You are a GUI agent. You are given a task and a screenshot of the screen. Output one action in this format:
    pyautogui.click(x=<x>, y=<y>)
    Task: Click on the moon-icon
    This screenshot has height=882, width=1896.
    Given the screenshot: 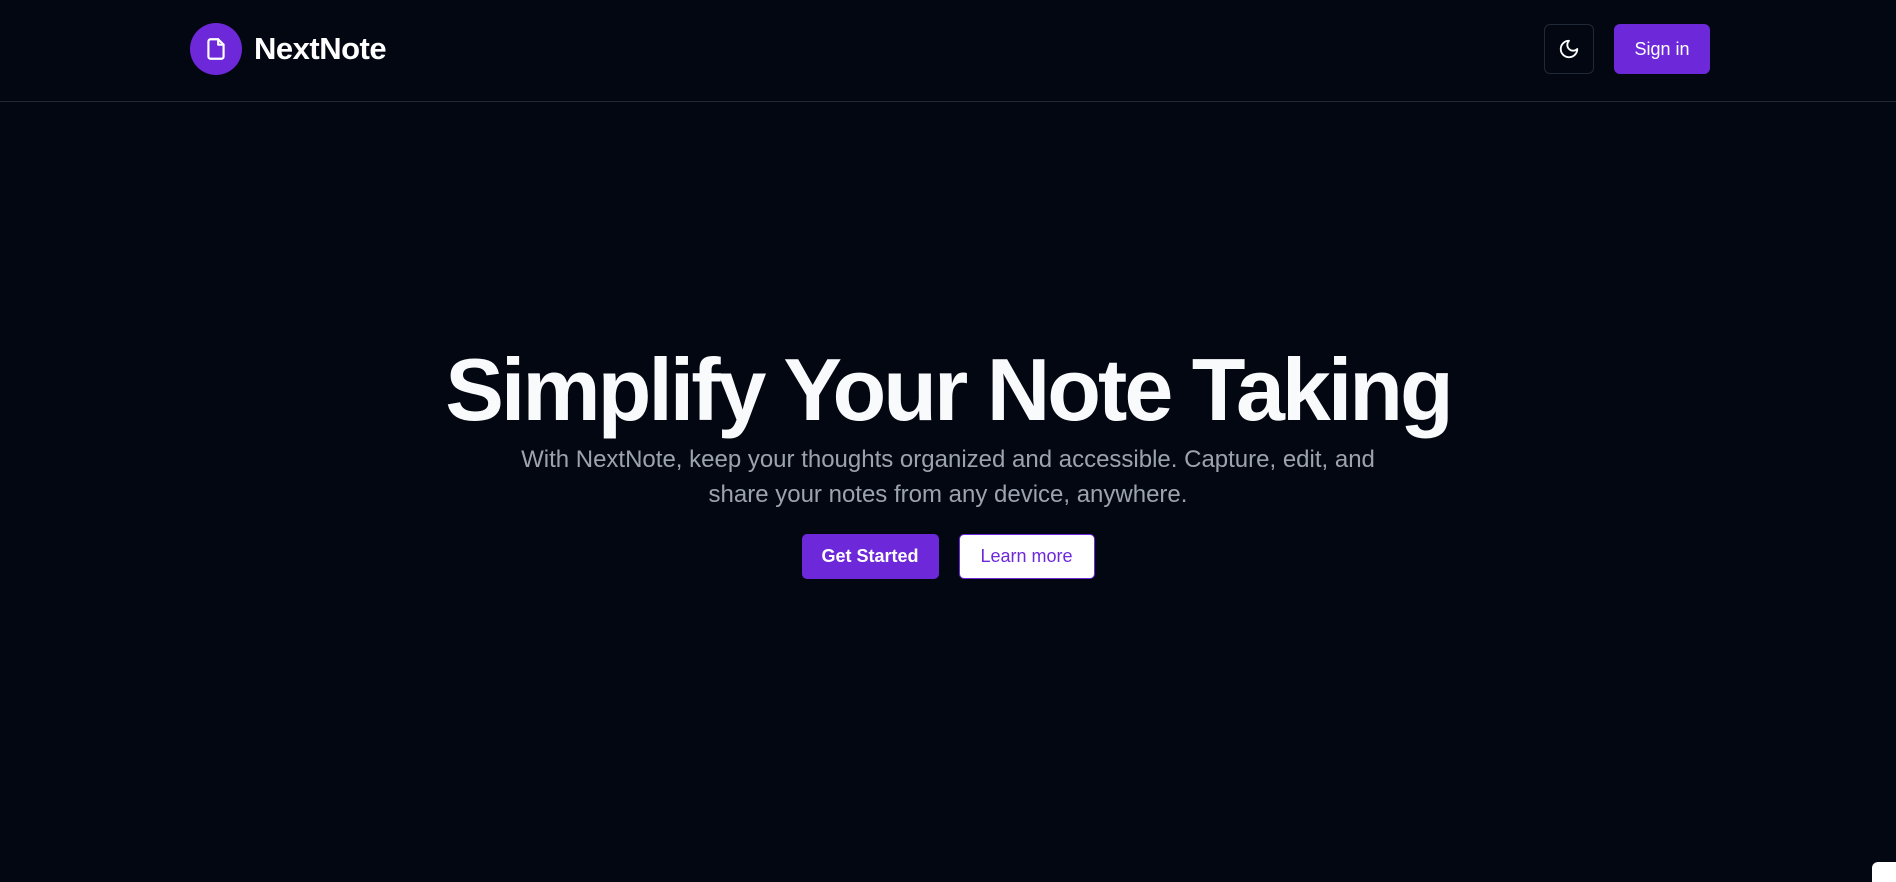 What is the action you would take?
    pyautogui.click(x=1569, y=49)
    